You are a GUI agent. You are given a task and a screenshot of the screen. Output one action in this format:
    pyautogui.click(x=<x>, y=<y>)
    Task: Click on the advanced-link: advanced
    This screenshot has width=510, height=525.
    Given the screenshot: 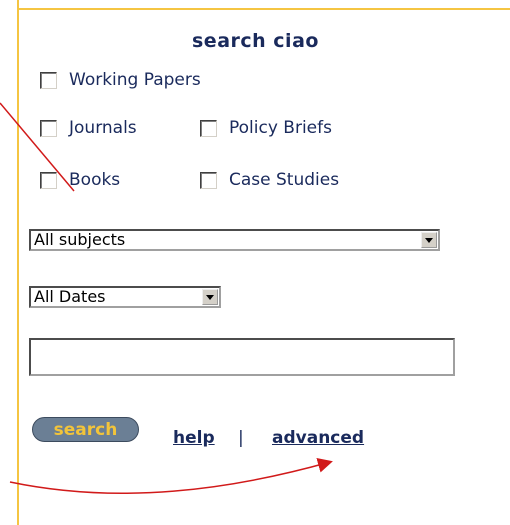 What is the action you would take?
    pyautogui.click(x=318, y=438)
    